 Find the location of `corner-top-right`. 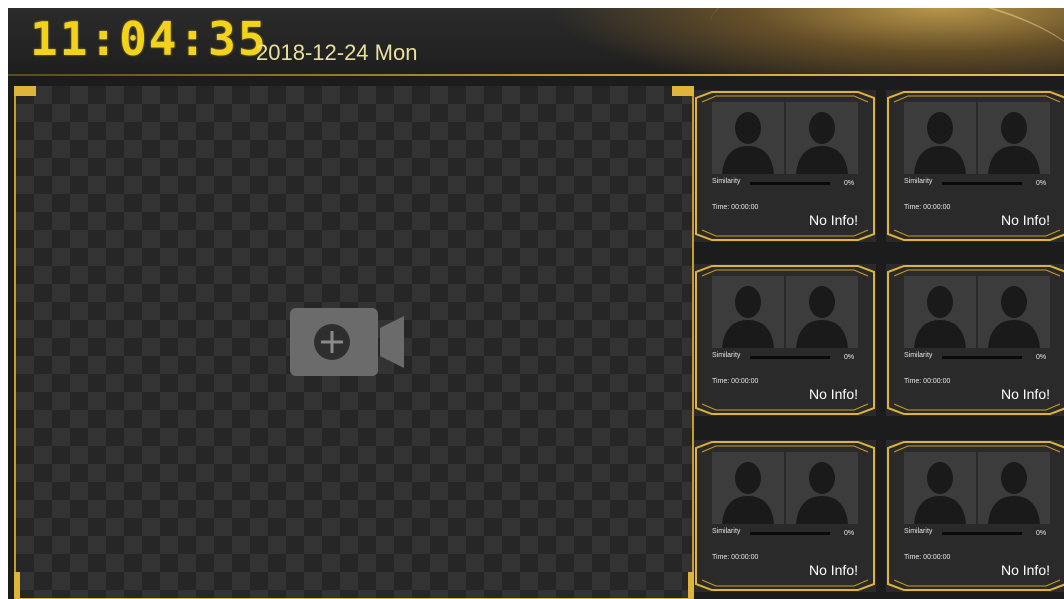

corner-top-right is located at coordinates (683, 91).